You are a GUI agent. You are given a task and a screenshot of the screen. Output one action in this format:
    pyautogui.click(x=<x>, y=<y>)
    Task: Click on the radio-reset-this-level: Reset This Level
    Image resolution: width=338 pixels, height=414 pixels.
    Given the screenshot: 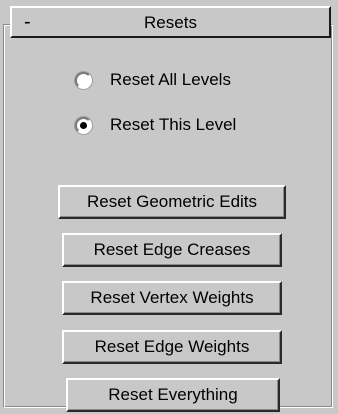 What is the action you would take?
    pyautogui.click(x=155, y=125)
    